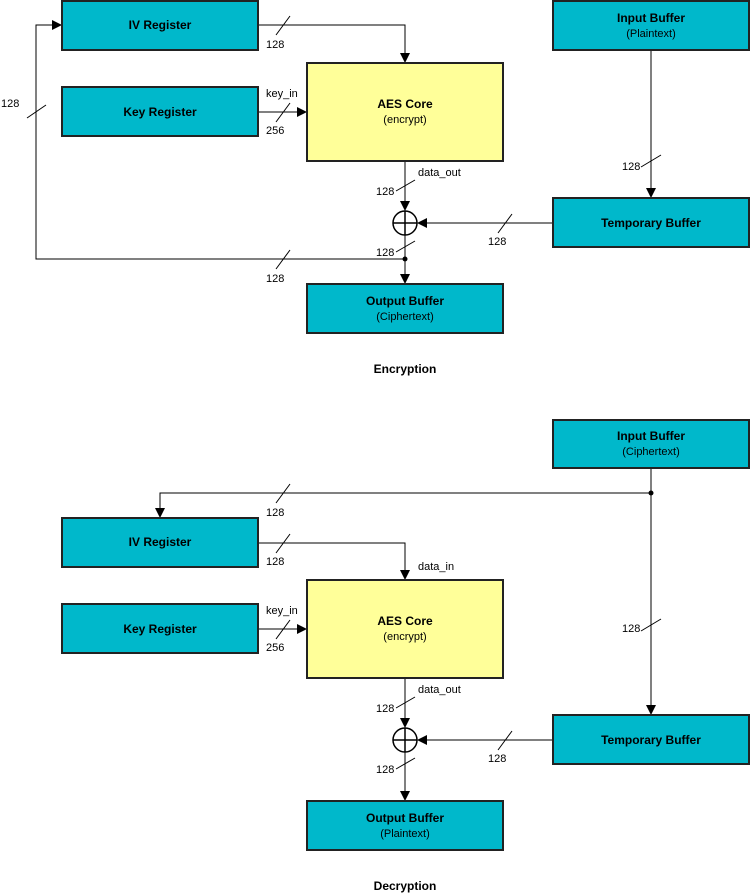 This screenshot has width=752, height=895. I want to click on encryption-caption: Encryption, so click(405, 369).